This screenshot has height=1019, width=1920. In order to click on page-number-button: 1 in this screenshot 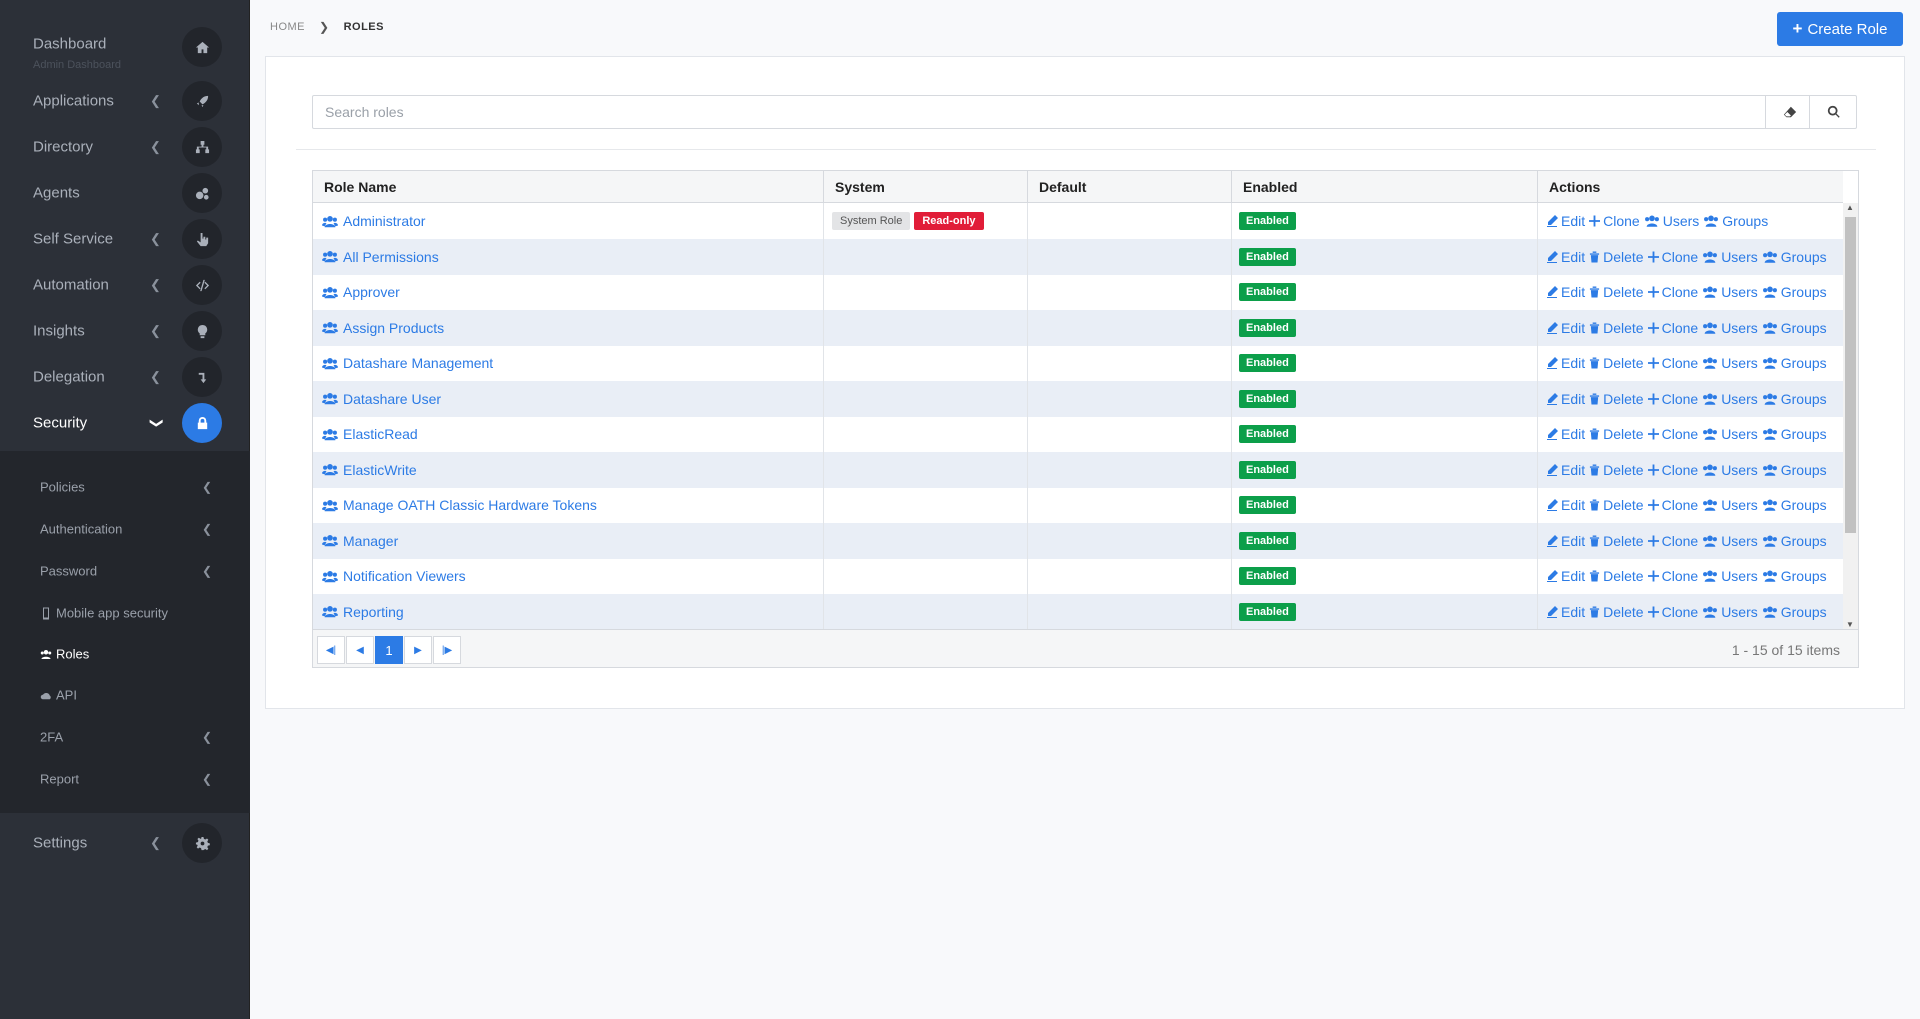, I will do `click(389, 650)`.